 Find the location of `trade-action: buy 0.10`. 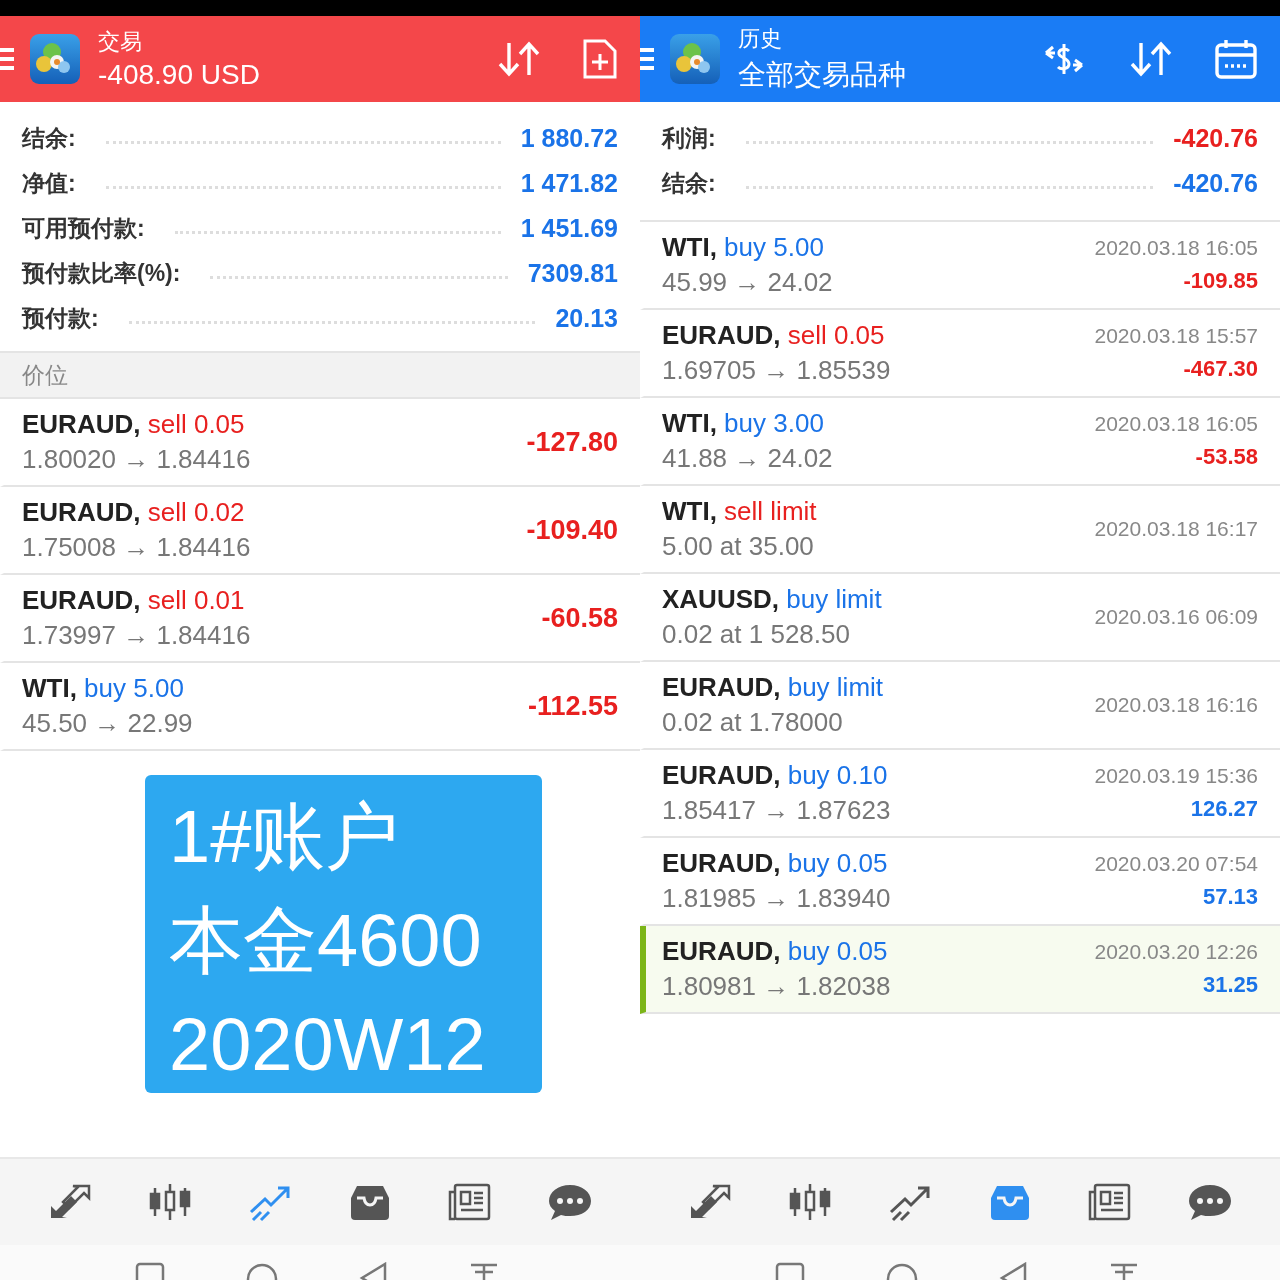

trade-action: buy 0.10 is located at coordinates (837, 775).